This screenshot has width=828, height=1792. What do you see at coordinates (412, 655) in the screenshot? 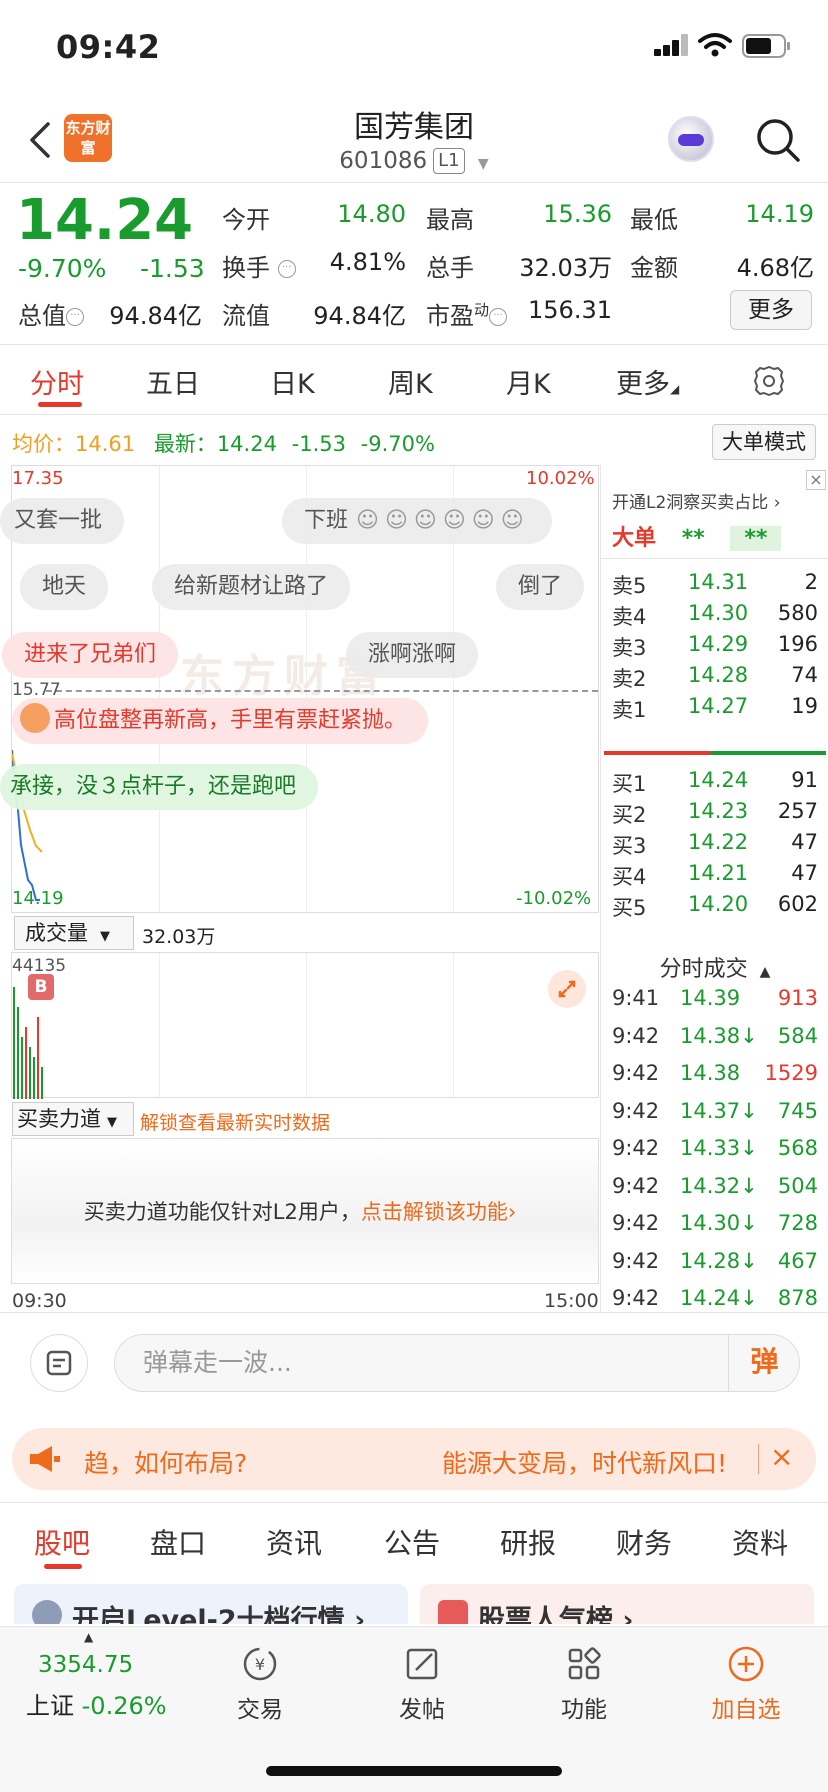
I see `danmu-bubble: 涨啊涨啊` at bounding box center [412, 655].